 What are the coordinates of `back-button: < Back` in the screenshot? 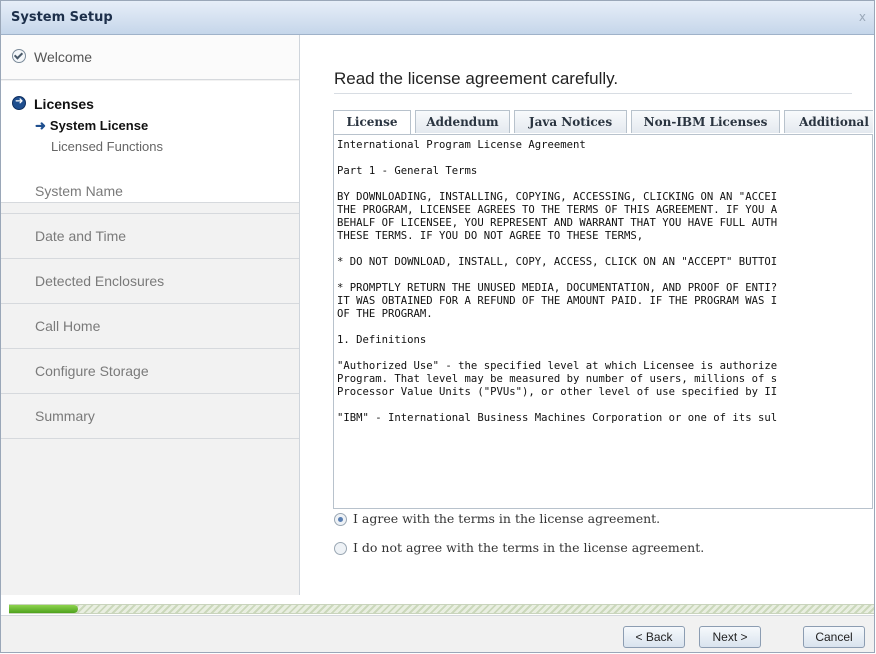 It's located at (654, 637).